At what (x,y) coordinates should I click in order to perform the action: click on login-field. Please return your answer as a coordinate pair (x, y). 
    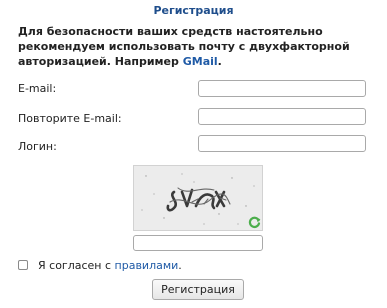
    Looking at the image, I should click on (282, 143).